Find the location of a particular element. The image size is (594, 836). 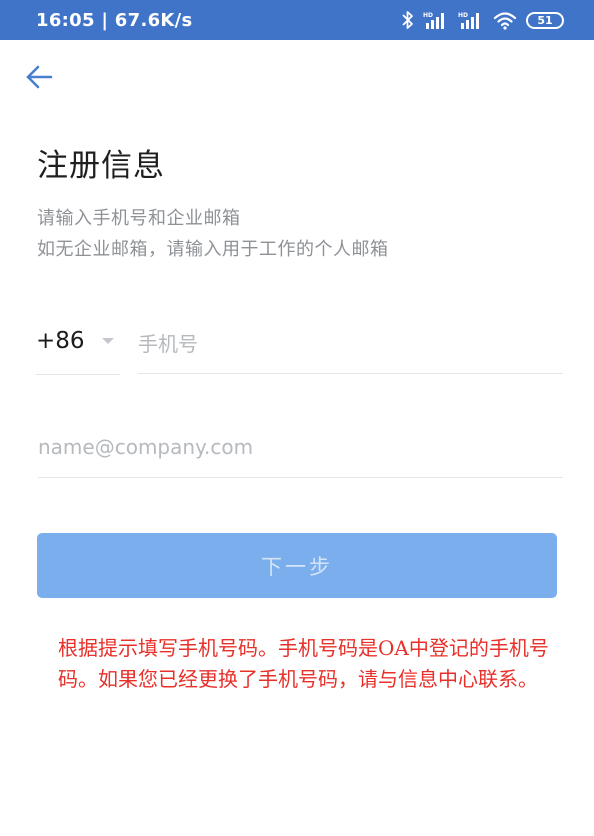

next-button: 下一步 is located at coordinates (297, 565).